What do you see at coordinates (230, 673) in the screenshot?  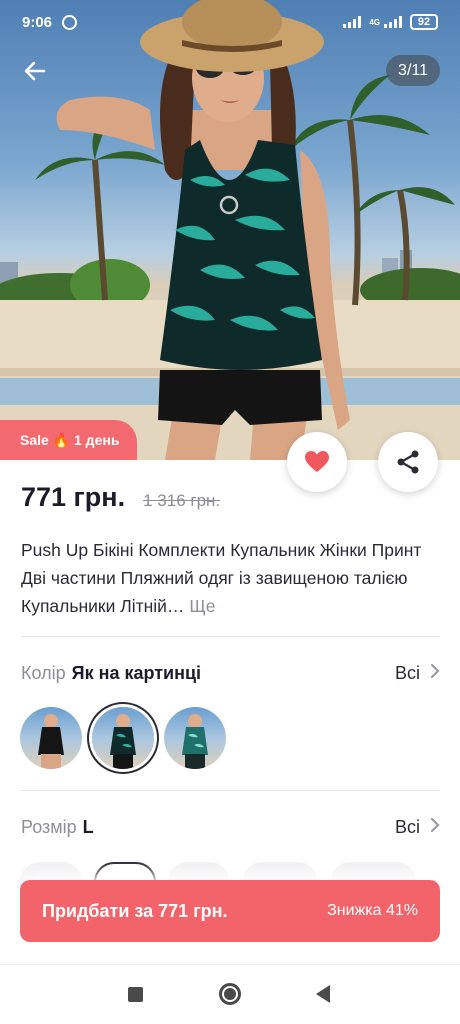 I see `color-option-row: Колір Як на картинці Всі` at bounding box center [230, 673].